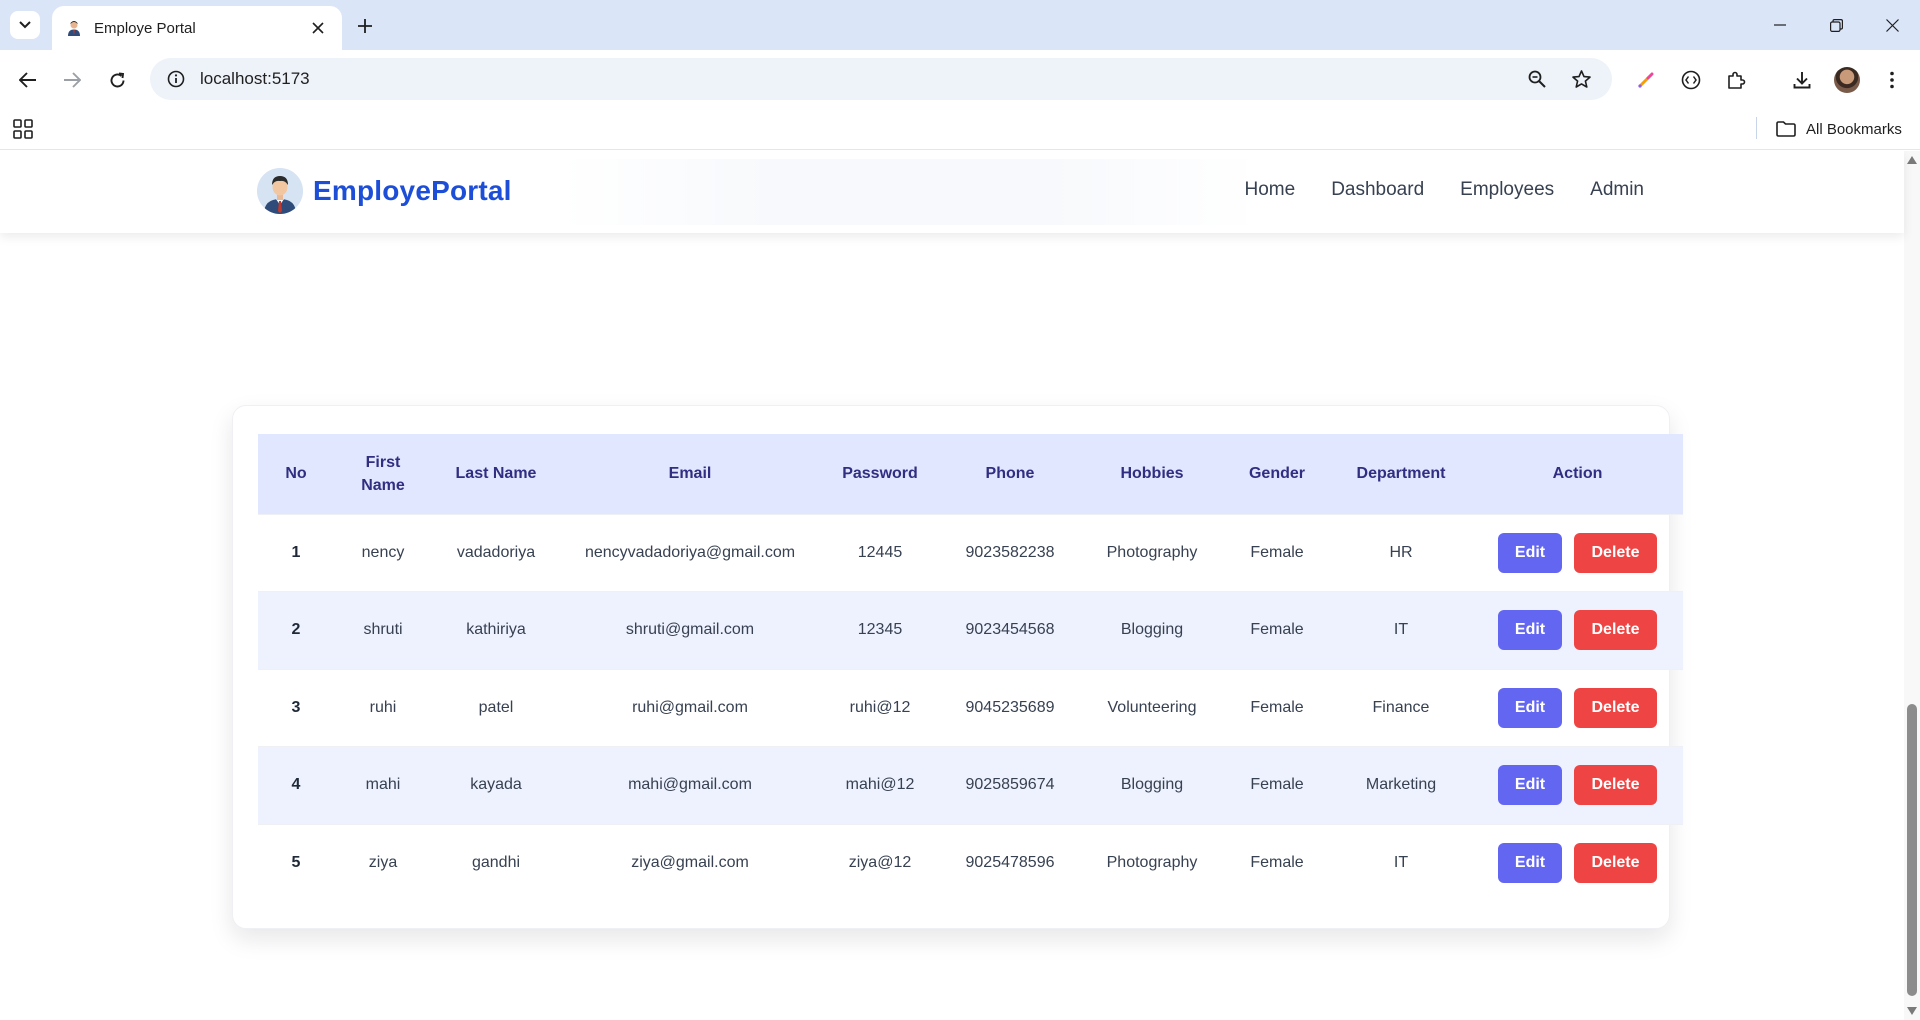 This screenshot has width=1920, height=1020. I want to click on cell-phone: 9045235689, so click(1010, 707).